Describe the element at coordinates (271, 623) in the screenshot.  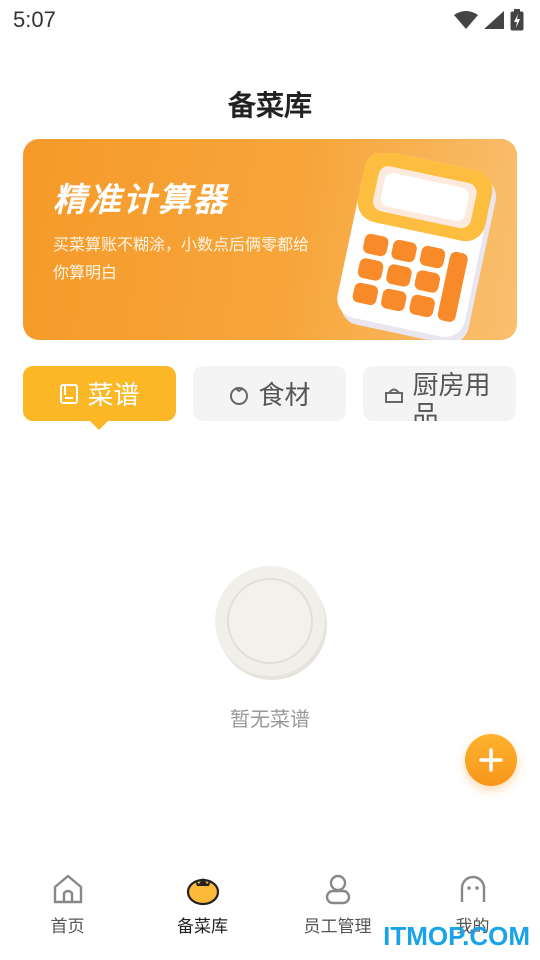
I see `plate-icon` at that location.